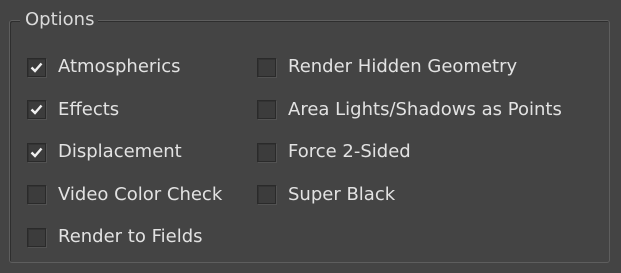  What do you see at coordinates (140, 195) in the screenshot?
I see `video-color-check-label: Video Color Check` at bounding box center [140, 195].